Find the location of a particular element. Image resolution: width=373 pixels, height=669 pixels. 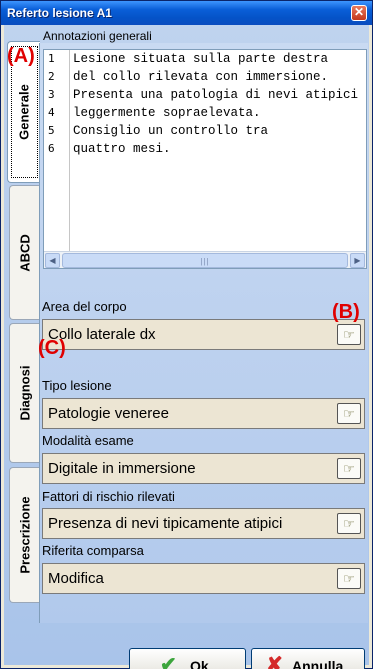

line-number: 5 is located at coordinates (51, 130).